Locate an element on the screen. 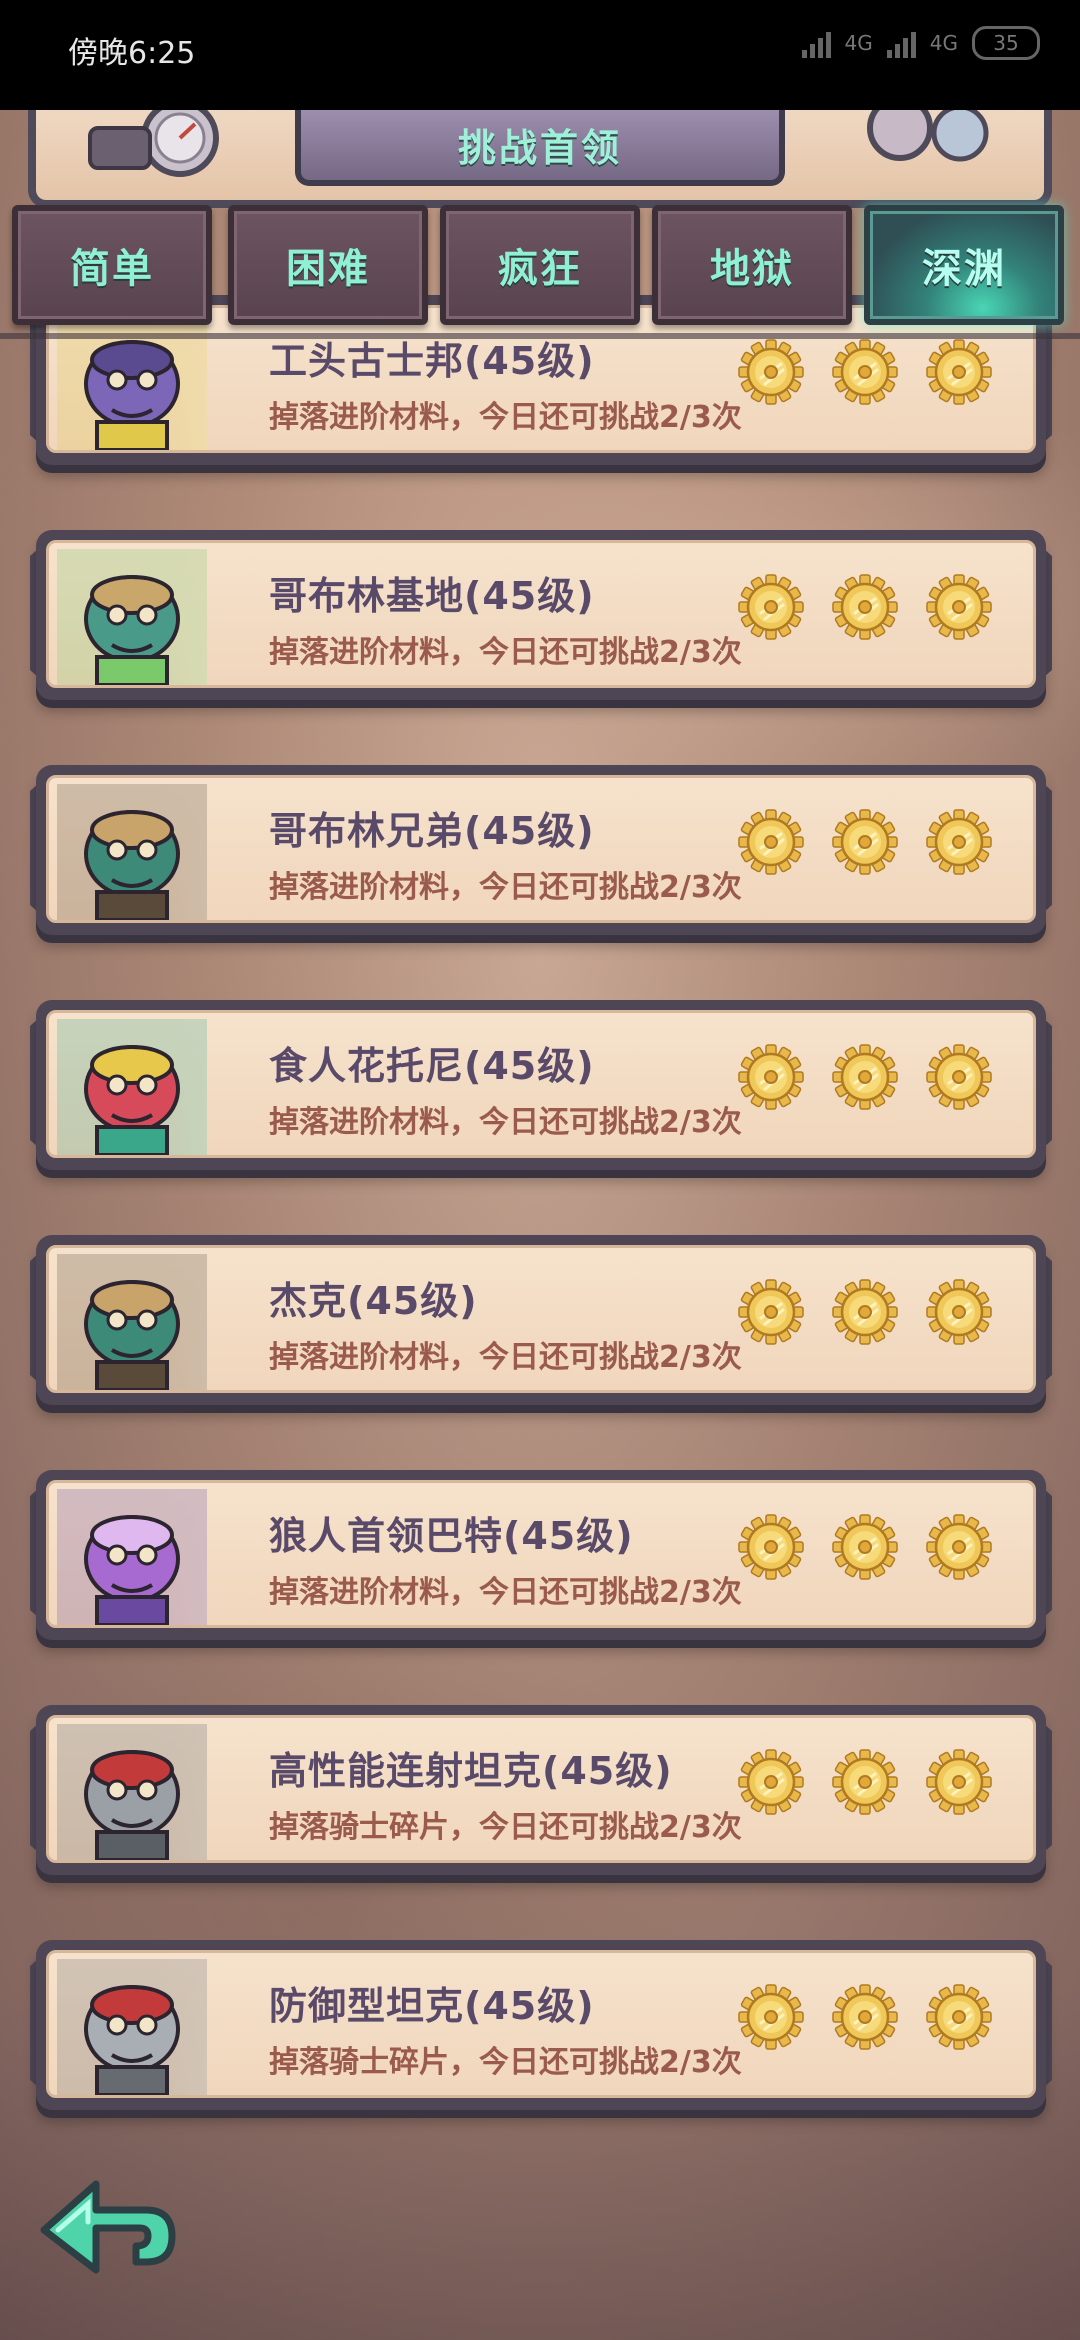  tabs-divider is located at coordinates (540, 336).